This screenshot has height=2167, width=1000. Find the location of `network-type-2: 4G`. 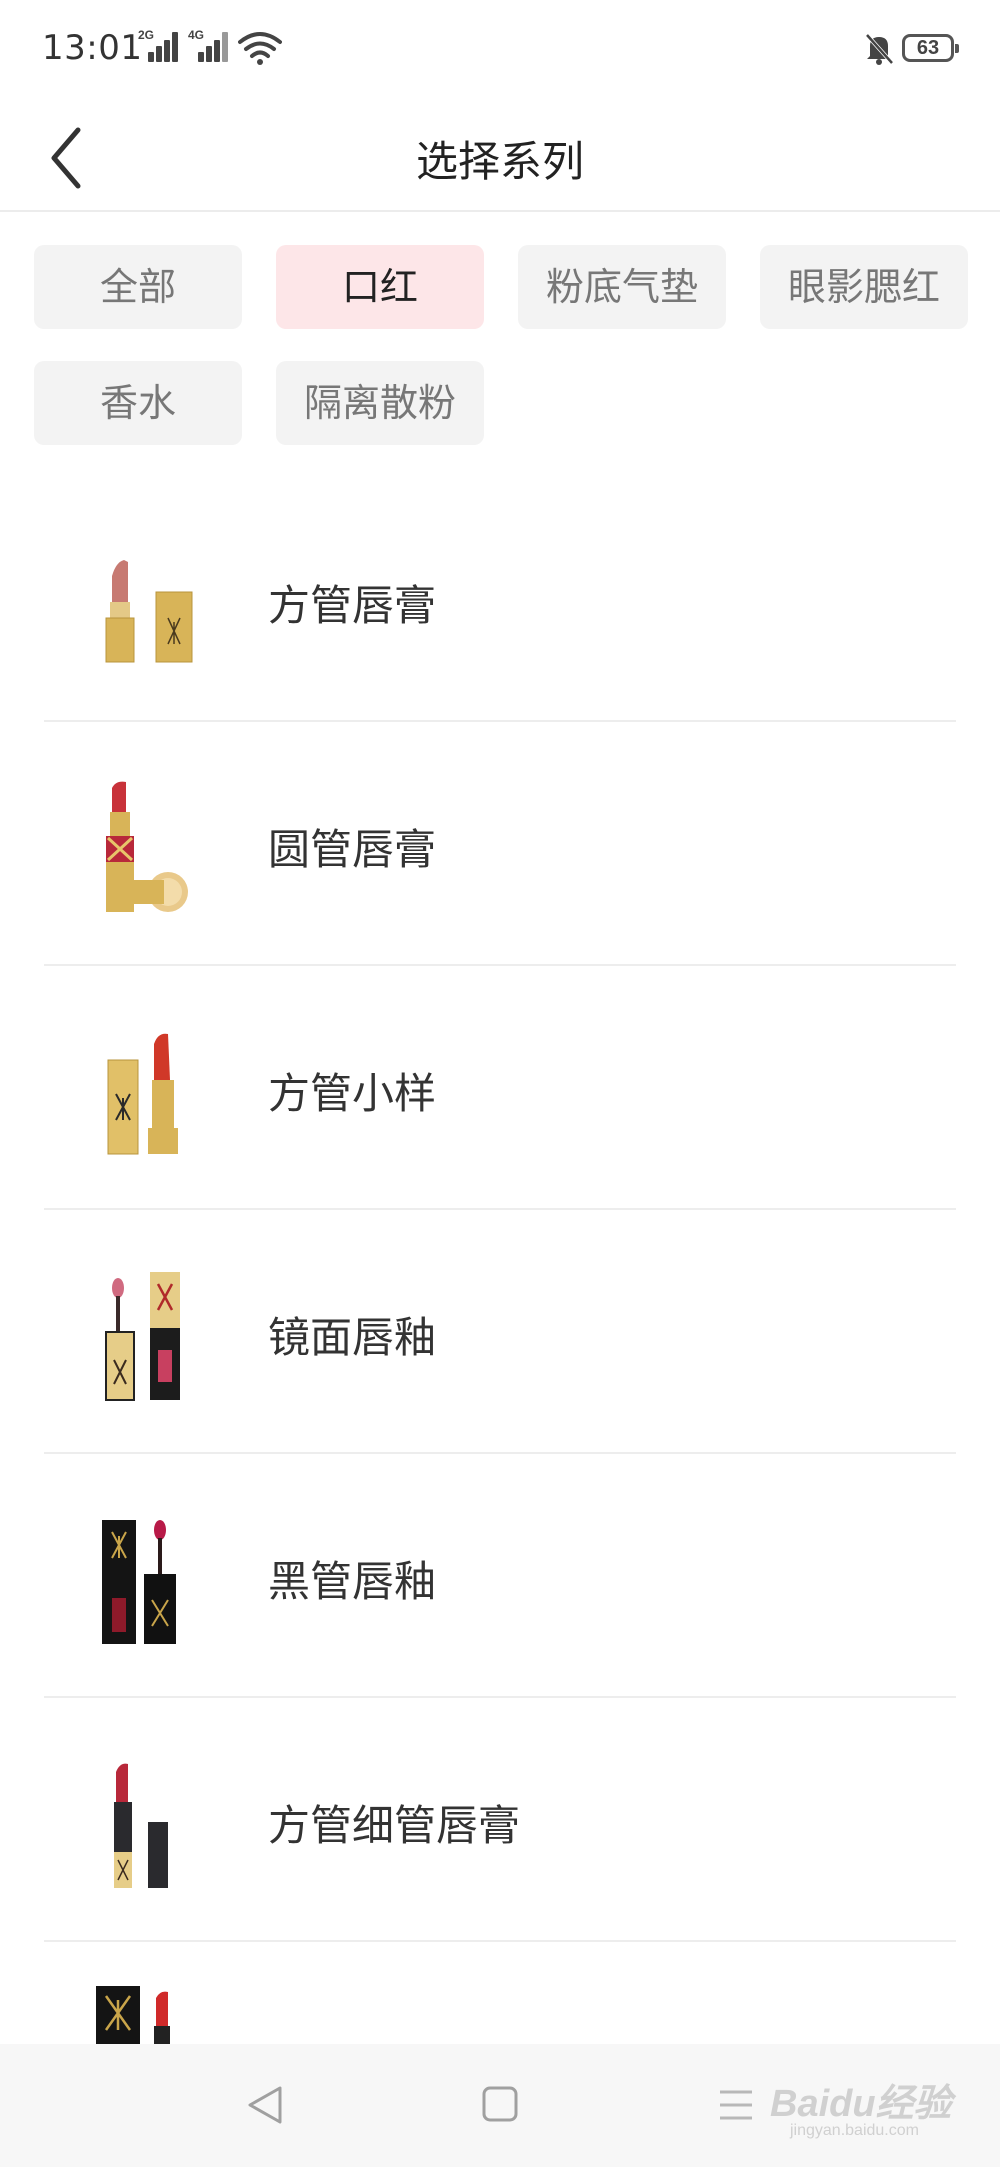

network-type-2: 4G is located at coordinates (196, 35).